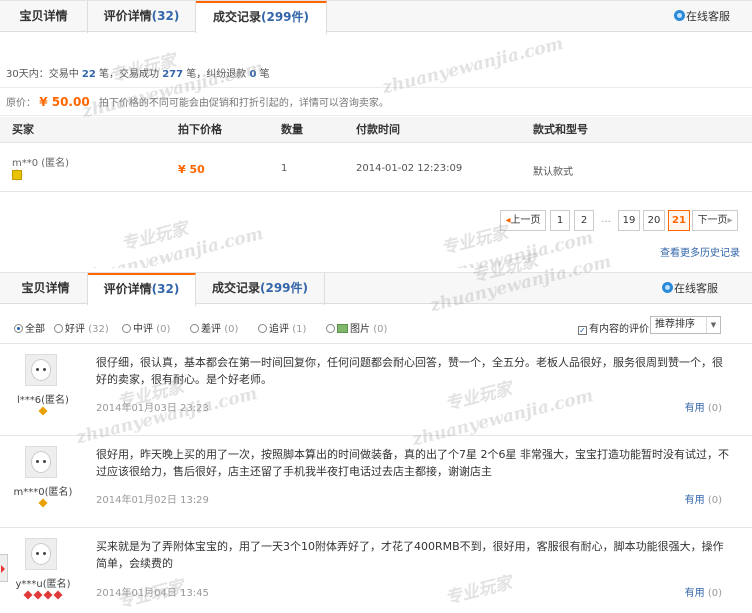 Image resolution: width=752 pixels, height=613 pixels. Describe the element at coordinates (679, 220) in the screenshot. I see `page-button-current: 21` at that location.